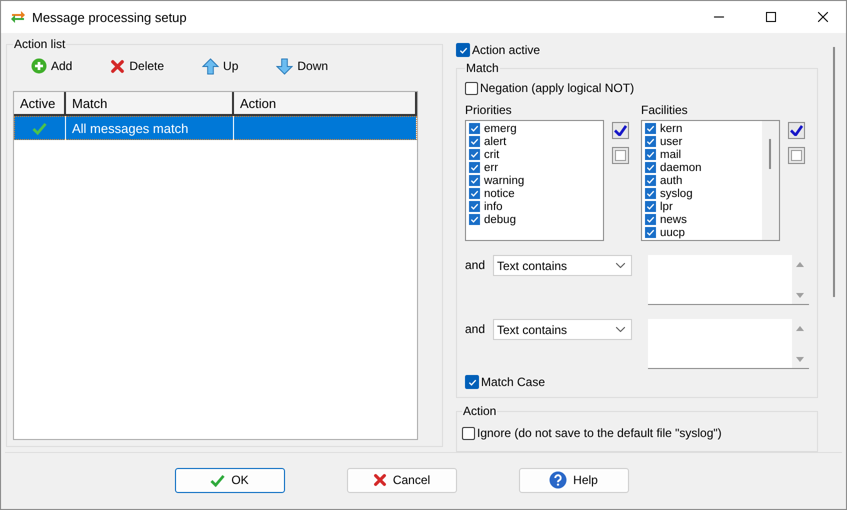 This screenshot has width=847, height=510. Describe the element at coordinates (18, 17) in the screenshot. I see `swap-arrows-icon` at that location.